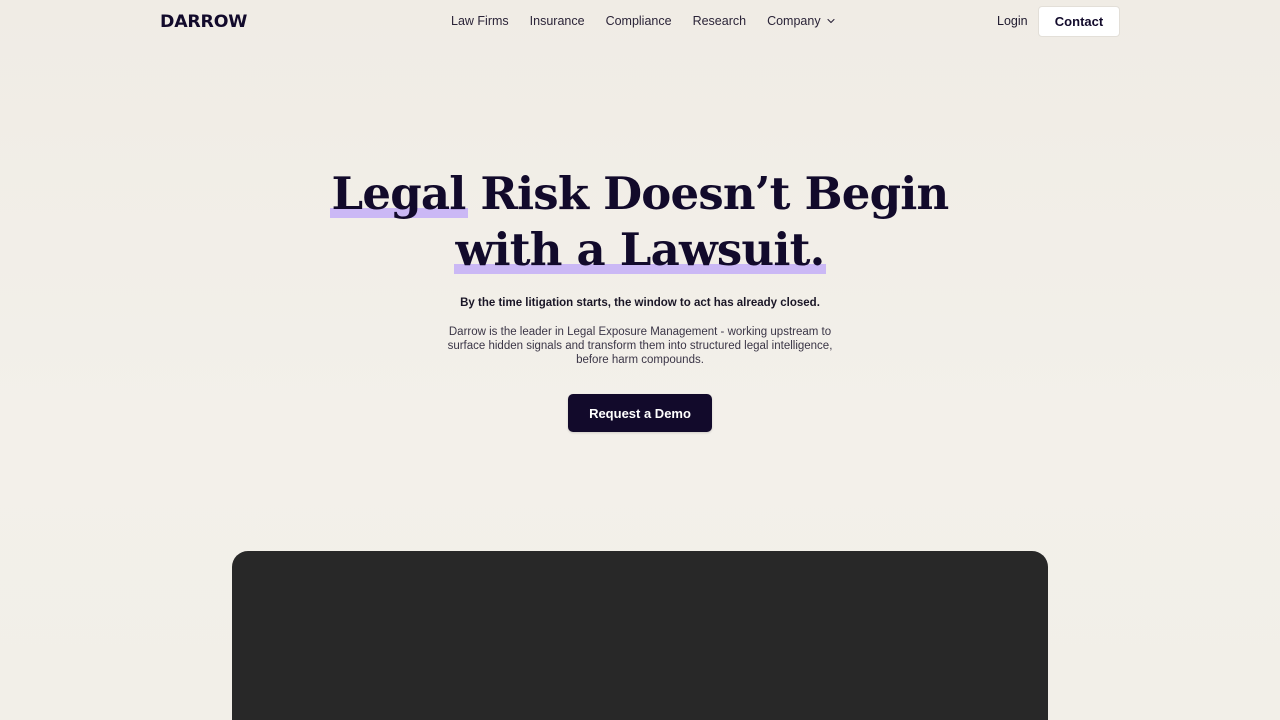  Describe the element at coordinates (1012, 21) in the screenshot. I see `login-link: Login` at that location.